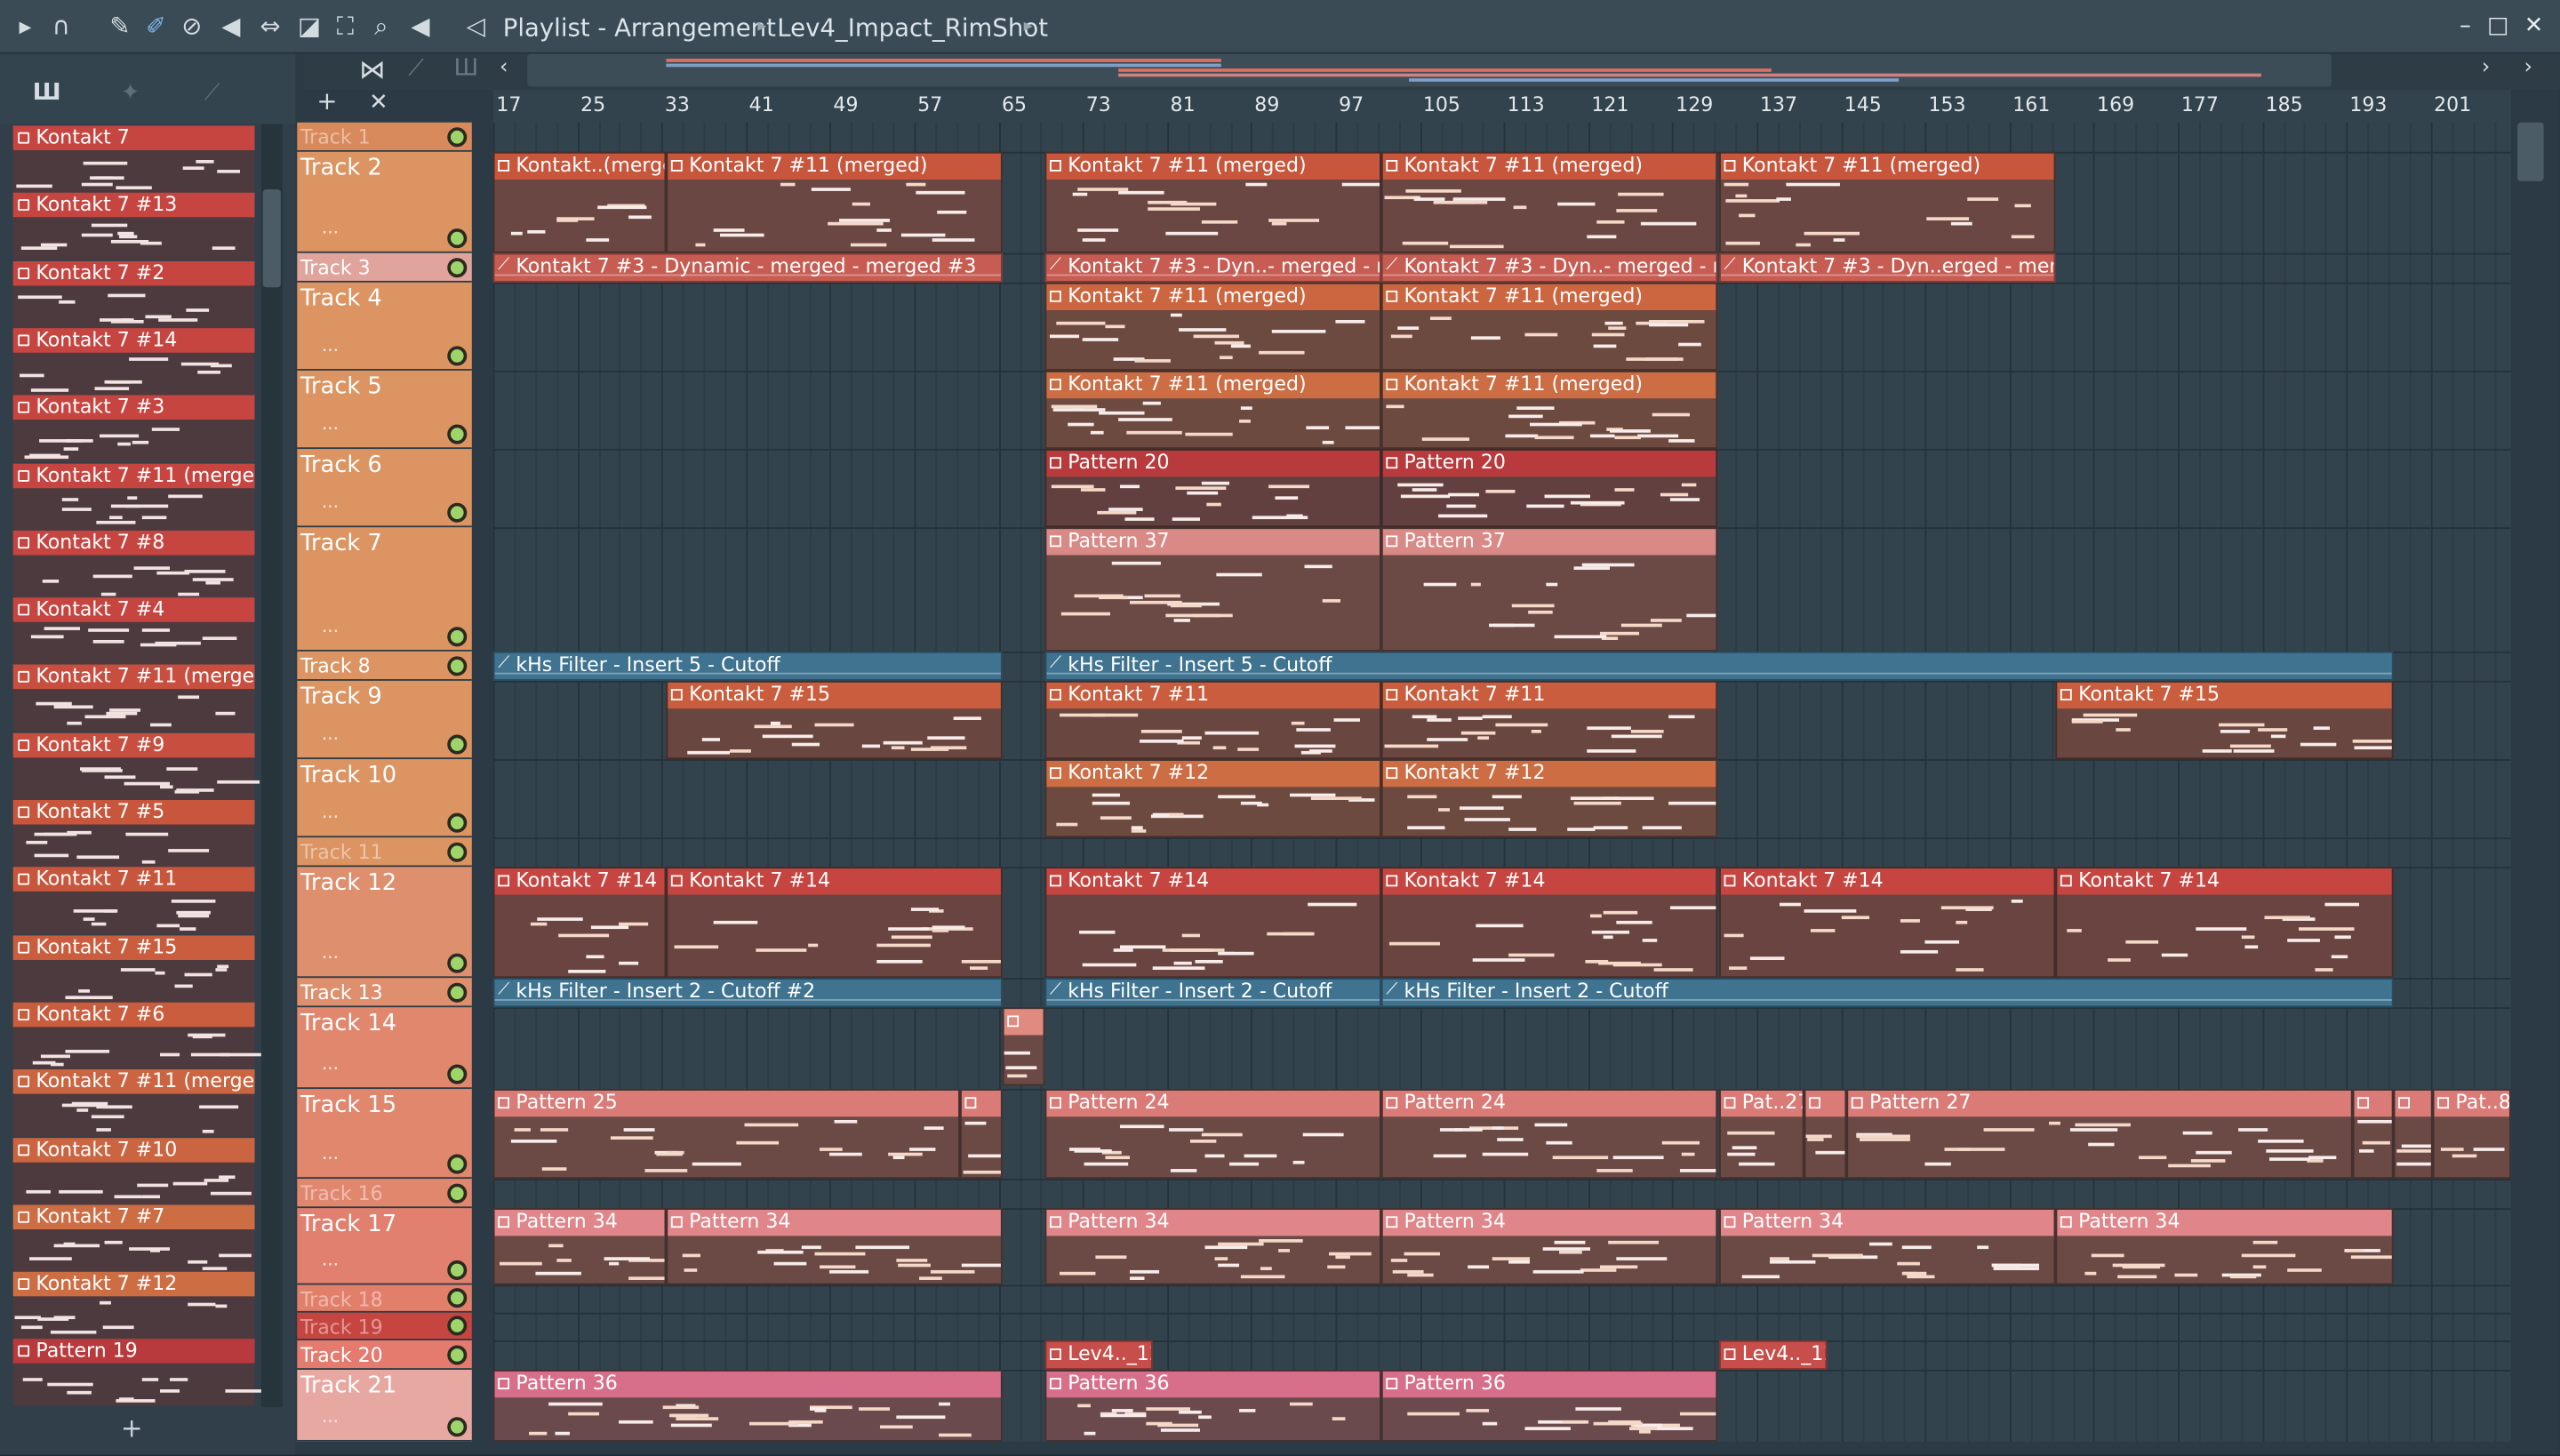 The image size is (2560, 1456). I want to click on magnet-icon: ∩, so click(60, 27).